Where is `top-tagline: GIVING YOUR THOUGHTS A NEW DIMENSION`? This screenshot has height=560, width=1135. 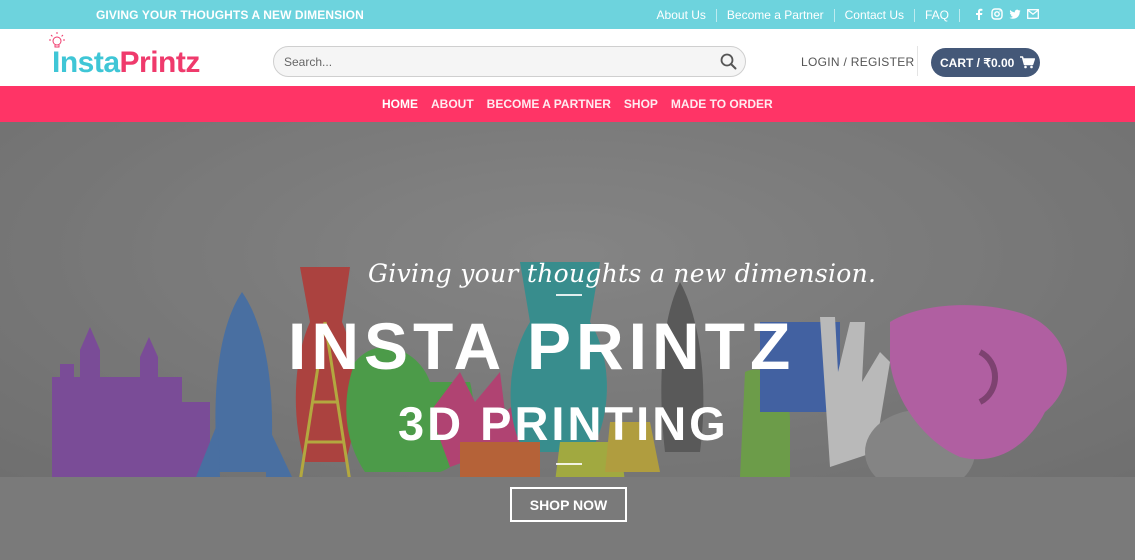 top-tagline: GIVING YOUR THOUGHTS A NEW DIMENSION is located at coordinates (230, 15).